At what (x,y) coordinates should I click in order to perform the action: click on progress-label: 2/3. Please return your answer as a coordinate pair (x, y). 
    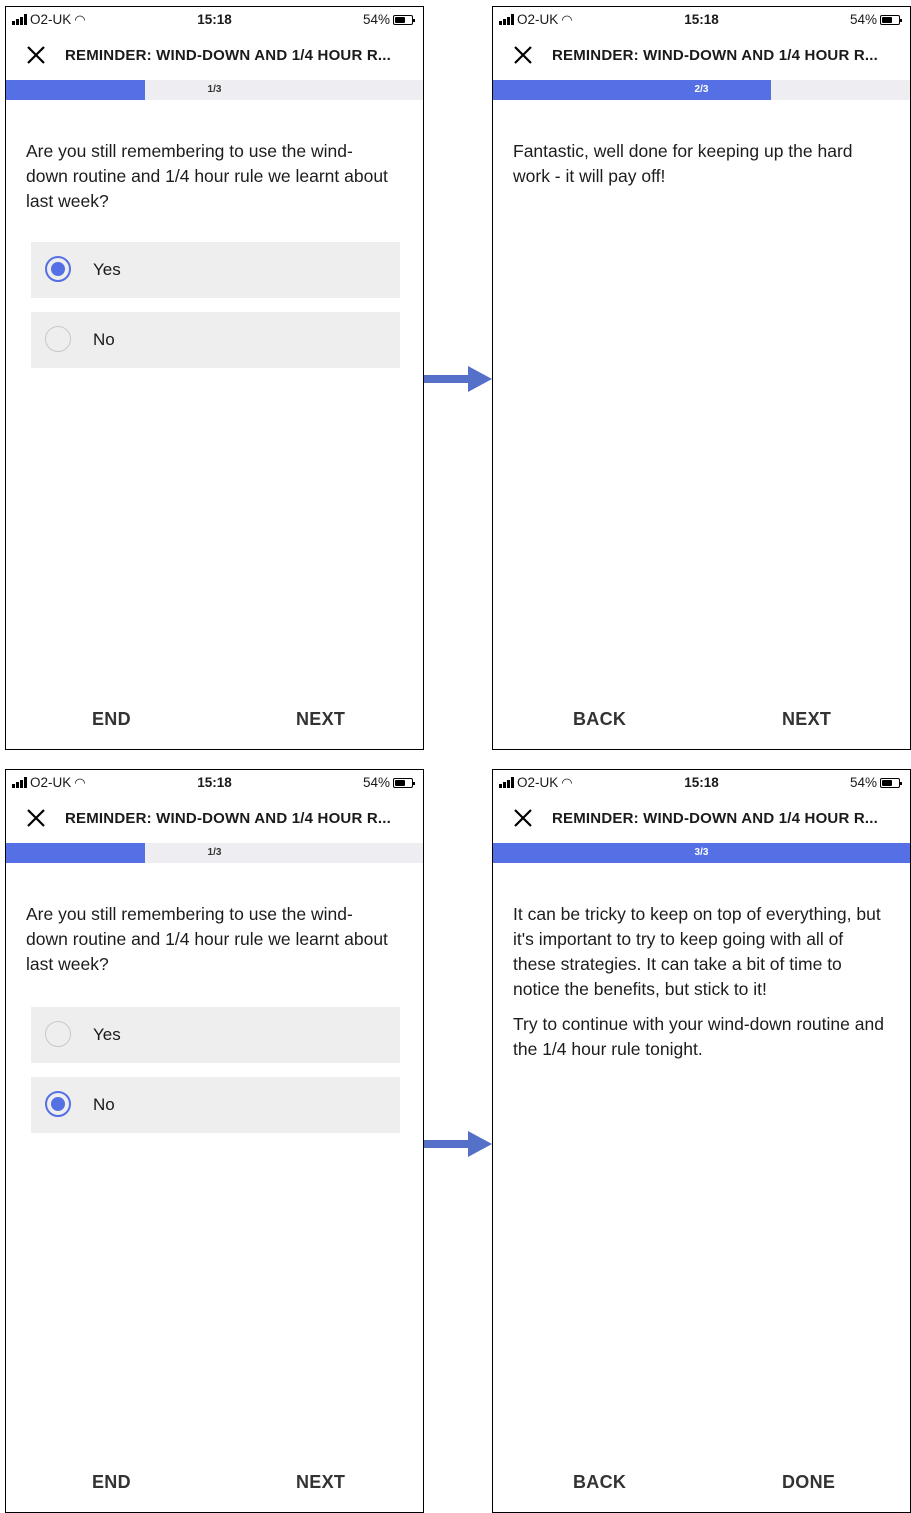
    Looking at the image, I should click on (701, 89).